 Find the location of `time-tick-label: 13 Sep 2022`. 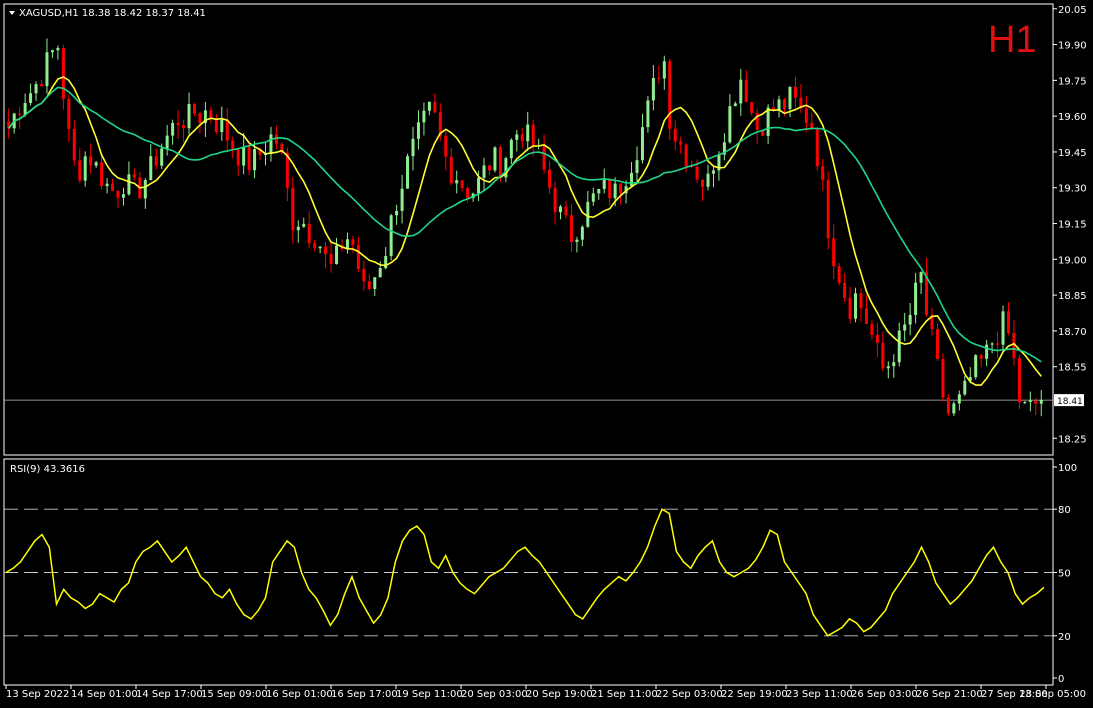

time-tick-label: 13 Sep 2022 is located at coordinates (37, 694).